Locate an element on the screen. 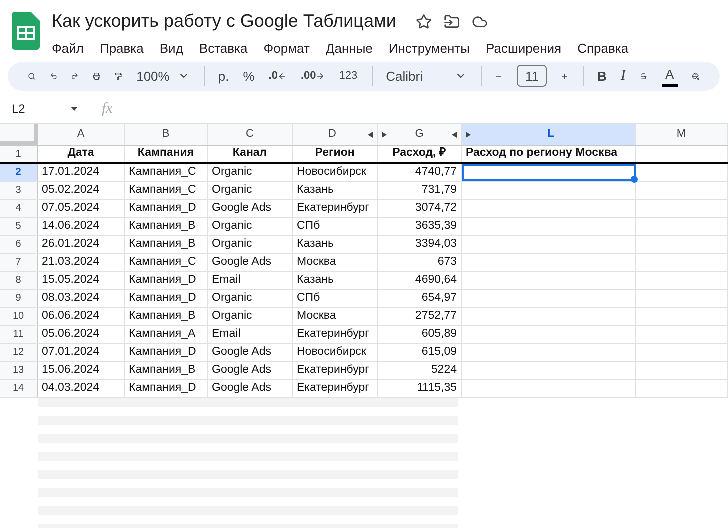 This screenshot has height=528, width=728. left-triangle-icon is located at coordinates (454, 135).